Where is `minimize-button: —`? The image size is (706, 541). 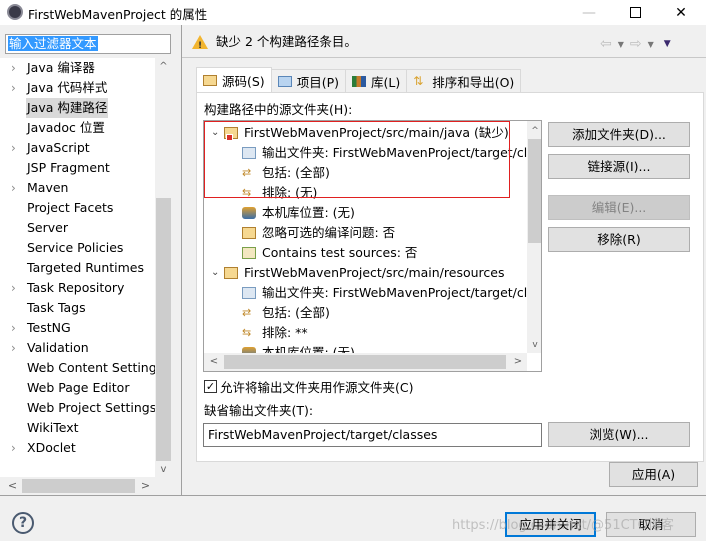 minimize-button: — is located at coordinates (589, 12).